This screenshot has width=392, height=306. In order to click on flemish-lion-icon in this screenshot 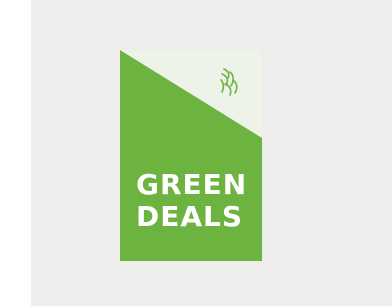, I will do `click(229, 82)`.